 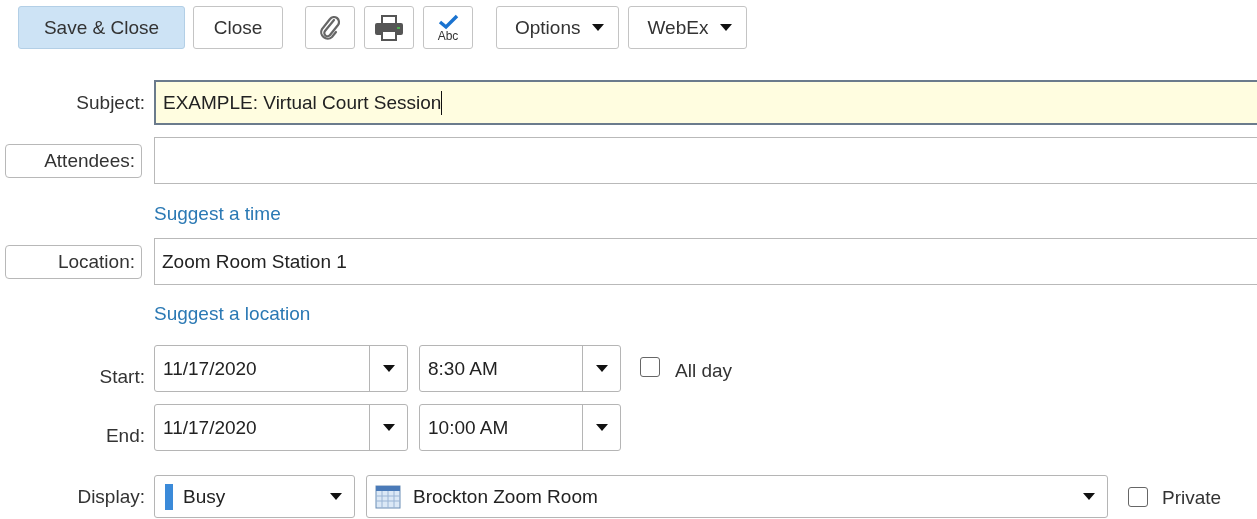 I want to click on calendar-dropdown: Brockton Zoom Room, so click(x=737, y=496).